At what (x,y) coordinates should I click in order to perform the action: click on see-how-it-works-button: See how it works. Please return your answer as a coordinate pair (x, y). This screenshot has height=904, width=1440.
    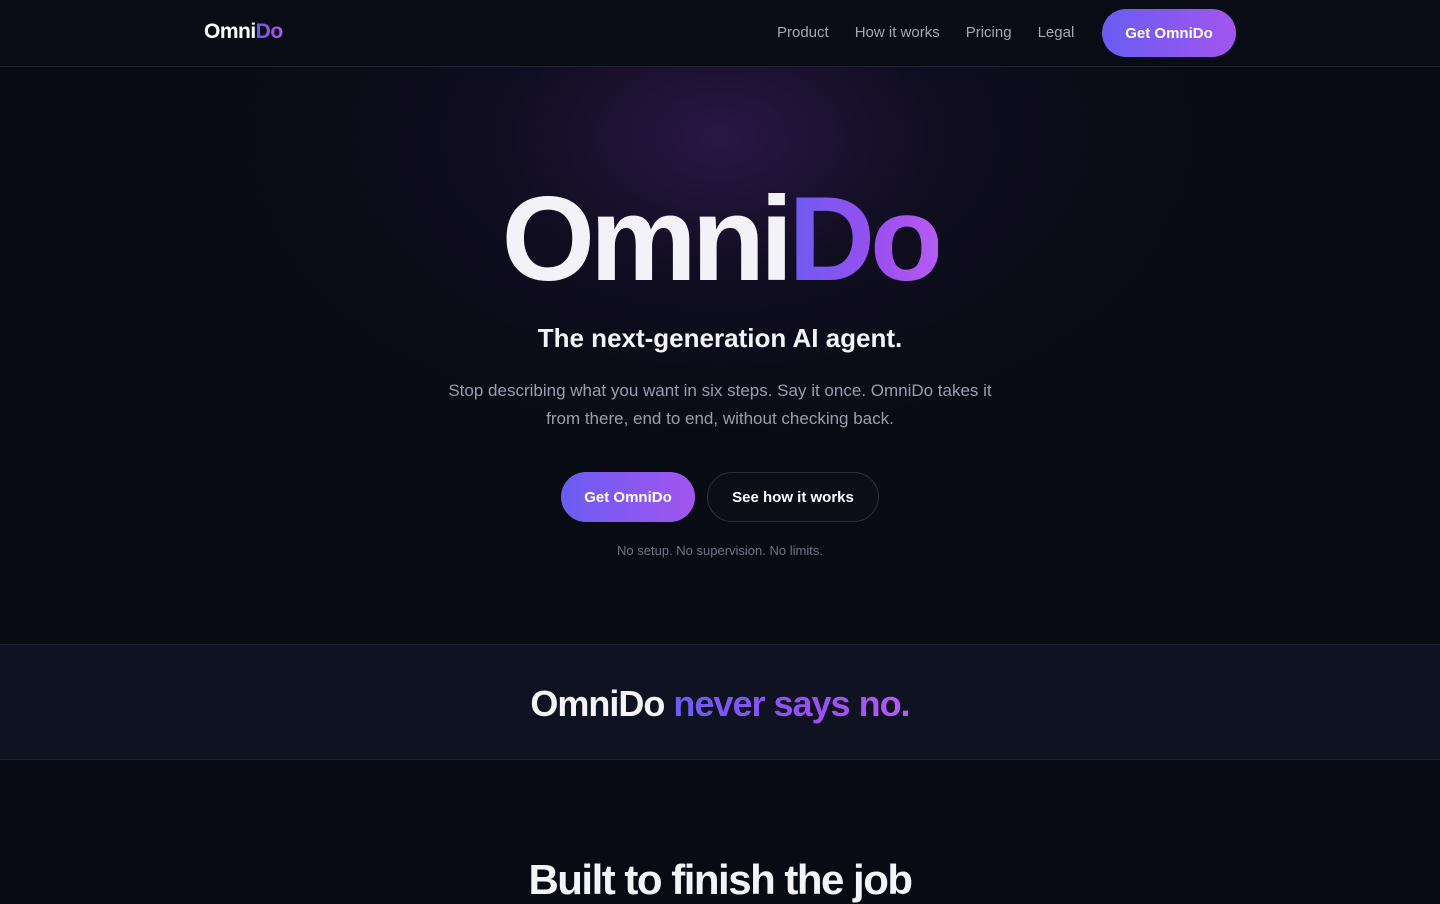
    Looking at the image, I should click on (793, 497).